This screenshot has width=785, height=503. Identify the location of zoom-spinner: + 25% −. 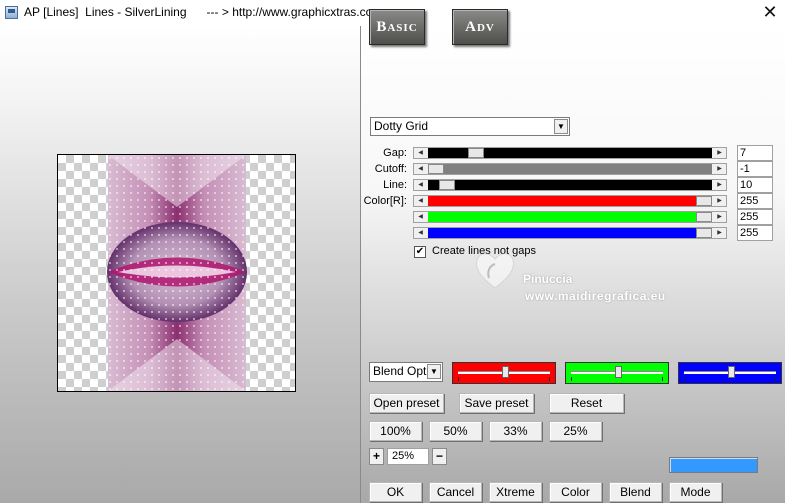
(409, 456).